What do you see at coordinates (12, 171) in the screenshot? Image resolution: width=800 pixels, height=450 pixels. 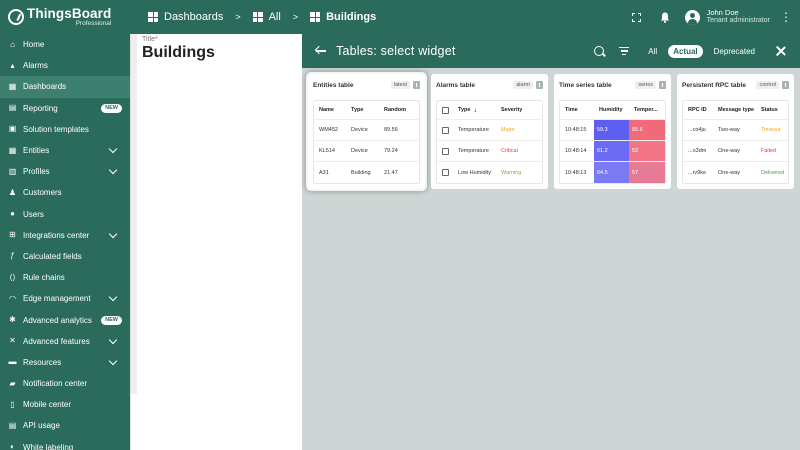 I see `profiles-icon: ▥` at bounding box center [12, 171].